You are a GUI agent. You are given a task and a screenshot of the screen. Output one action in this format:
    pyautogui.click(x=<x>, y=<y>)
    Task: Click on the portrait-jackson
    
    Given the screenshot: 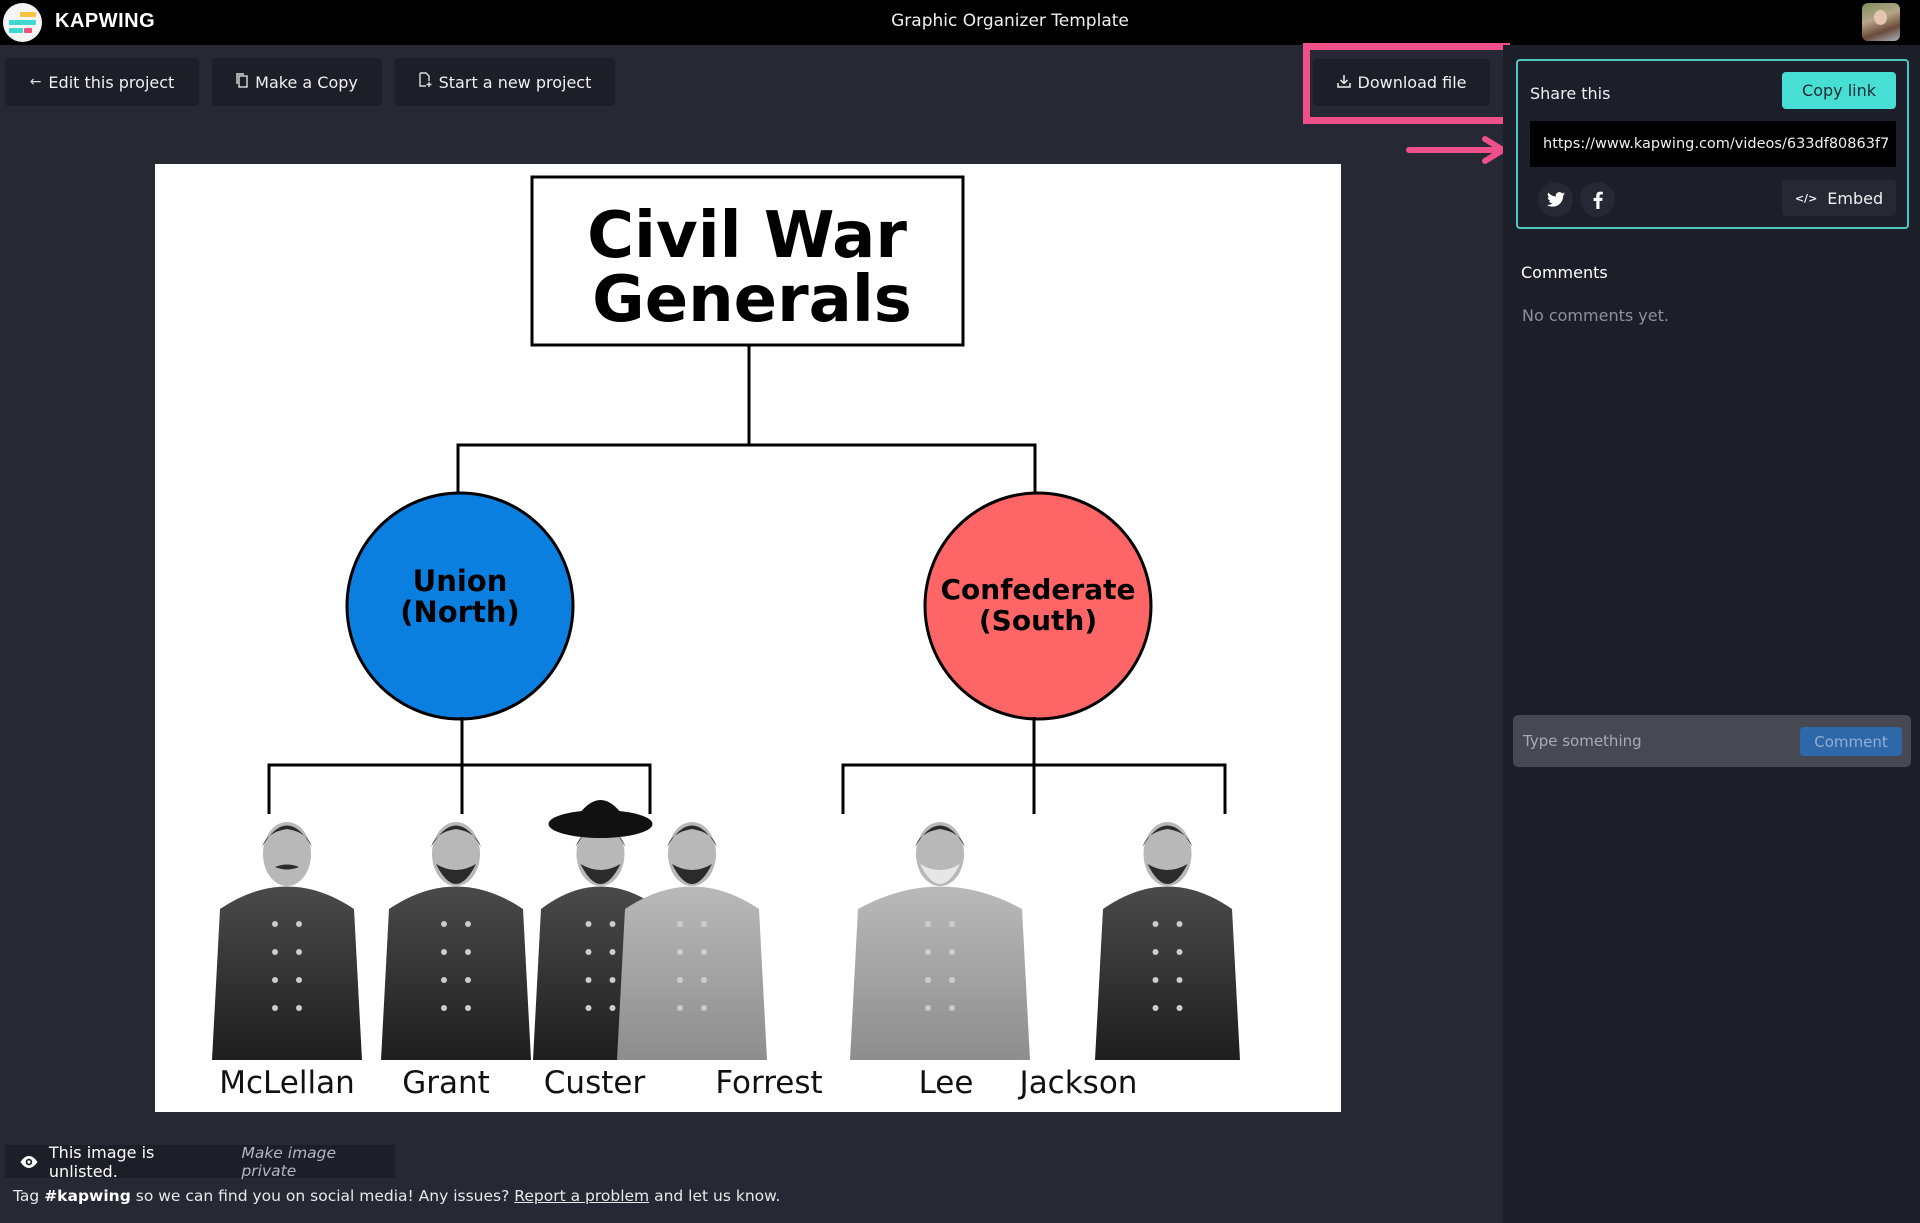 What is the action you would take?
    pyautogui.click(x=1167, y=941)
    